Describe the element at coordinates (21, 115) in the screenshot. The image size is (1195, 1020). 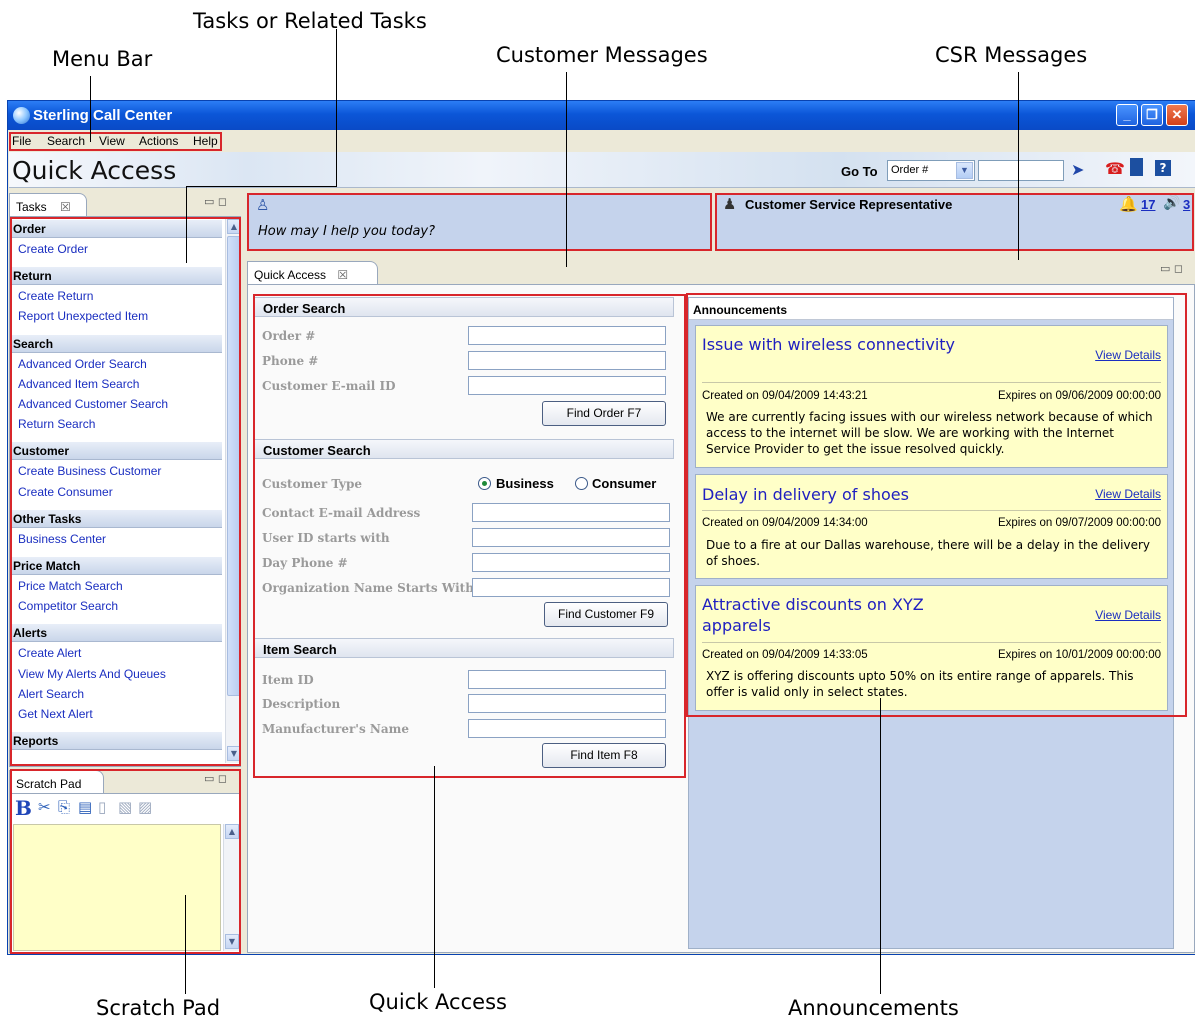
I see `app-logo-icon` at that location.